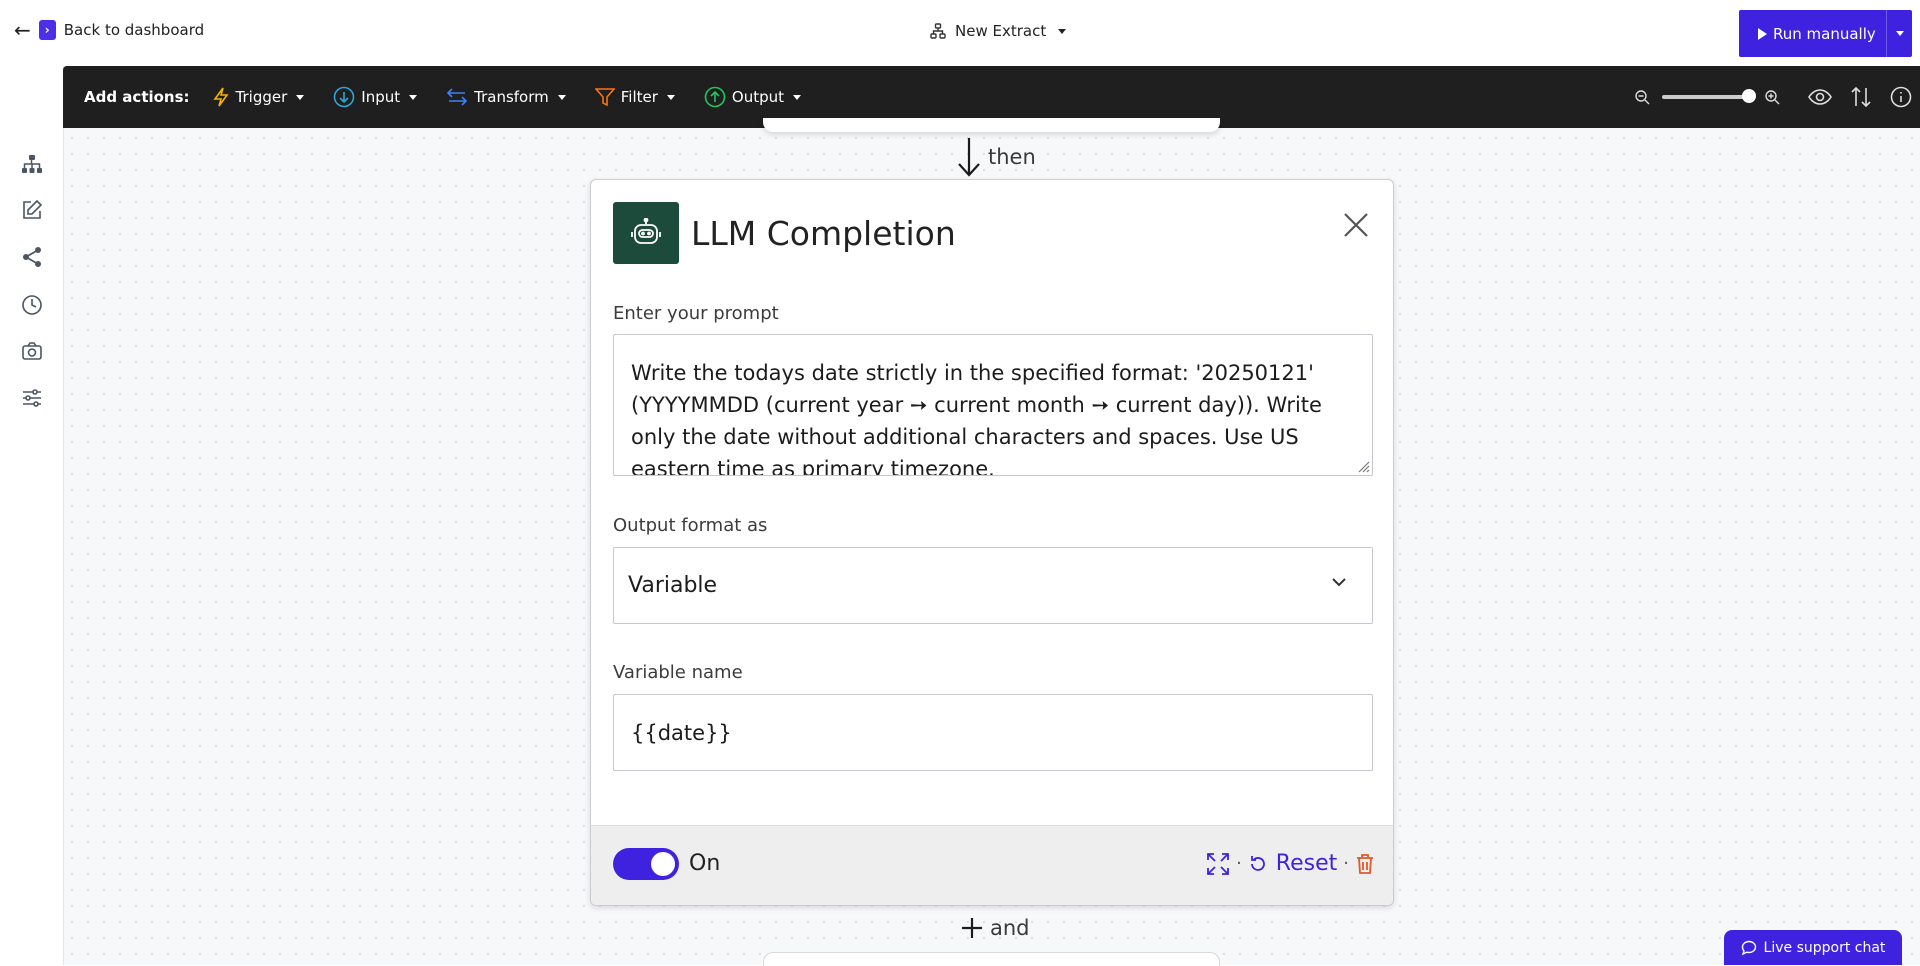  Describe the element at coordinates (1365, 864) in the screenshot. I see `trash-icon` at that location.